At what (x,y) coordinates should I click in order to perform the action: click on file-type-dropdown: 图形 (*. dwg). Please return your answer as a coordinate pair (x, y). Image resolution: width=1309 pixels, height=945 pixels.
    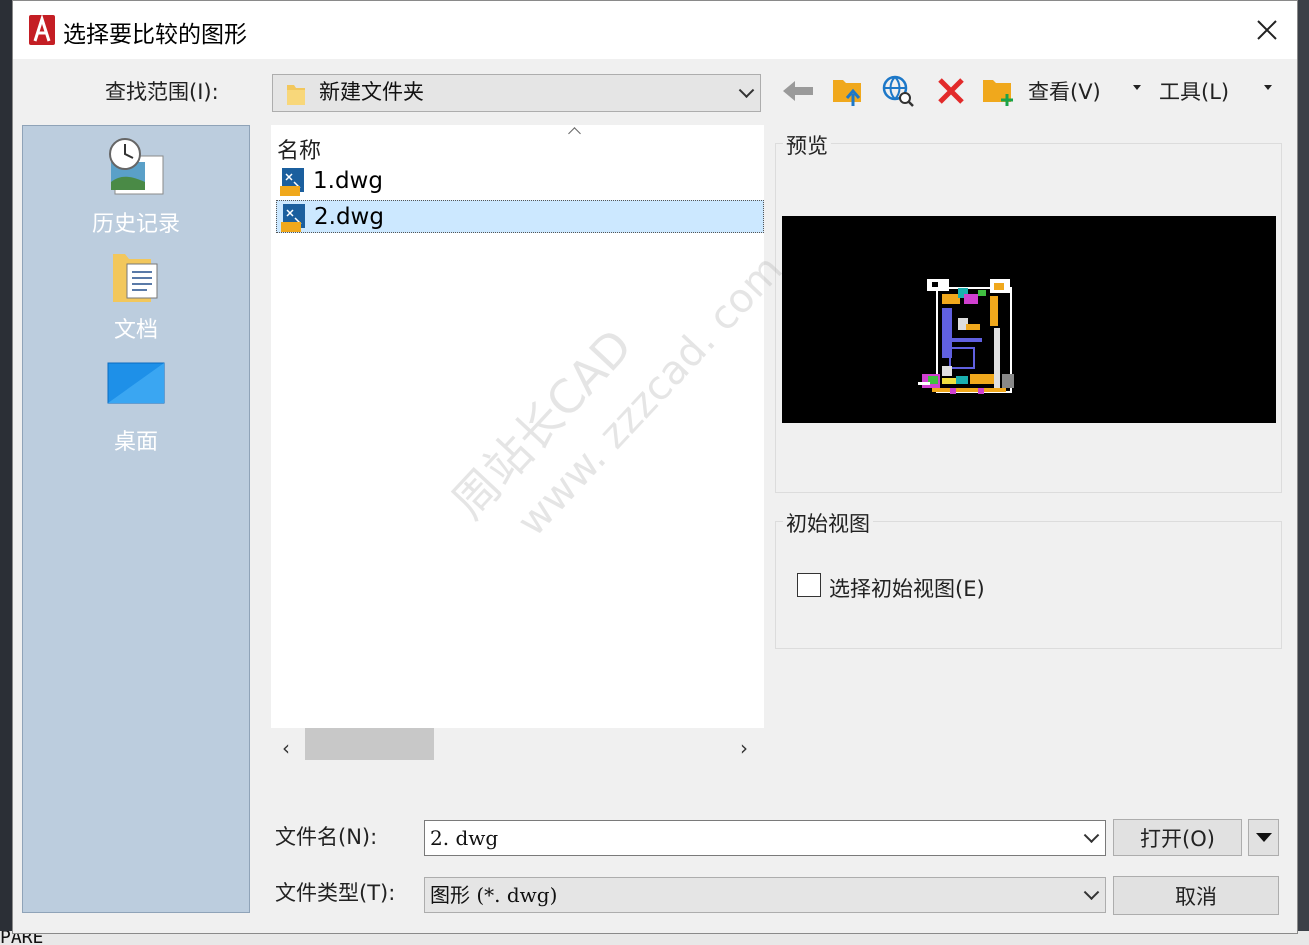
    Looking at the image, I should click on (765, 895).